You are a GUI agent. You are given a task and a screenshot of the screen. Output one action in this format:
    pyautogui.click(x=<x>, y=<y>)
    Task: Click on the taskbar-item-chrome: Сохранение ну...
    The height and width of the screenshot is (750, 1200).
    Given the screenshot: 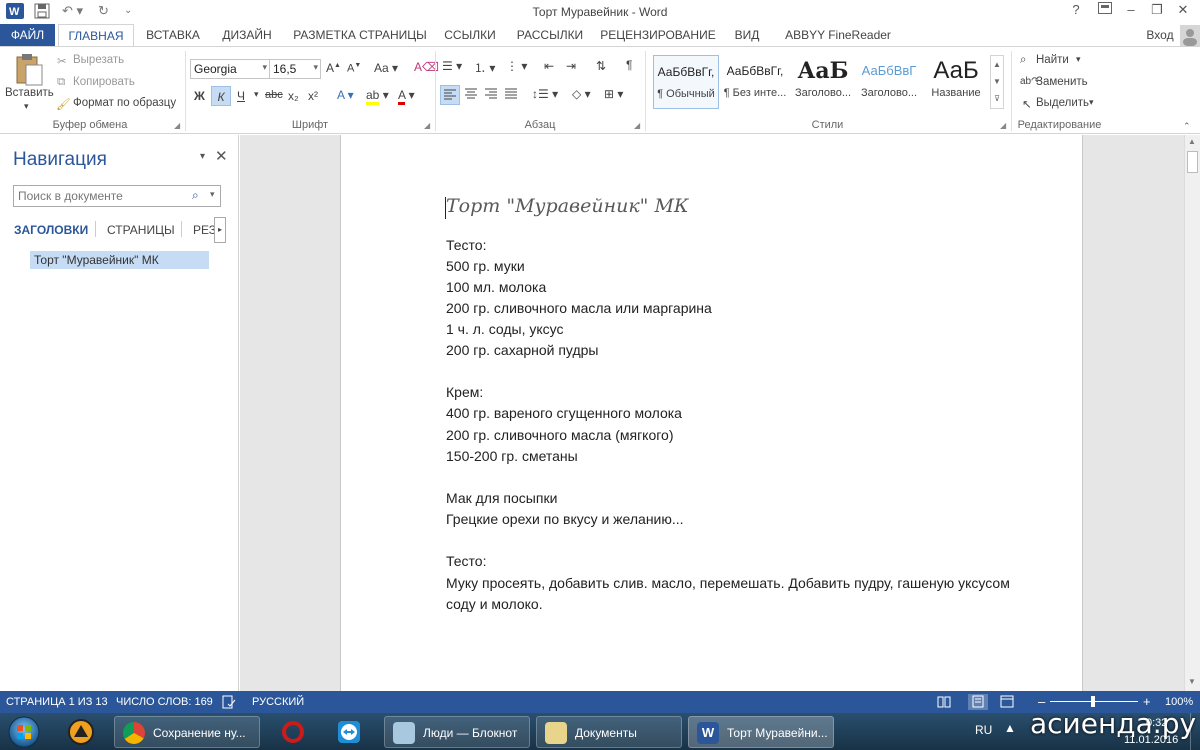 What is the action you would take?
    pyautogui.click(x=187, y=732)
    